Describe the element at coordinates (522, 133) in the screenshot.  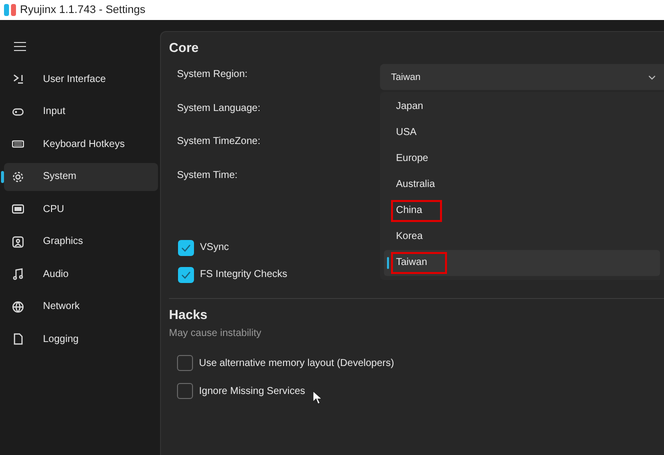
I see `dropdown-option: USA` at that location.